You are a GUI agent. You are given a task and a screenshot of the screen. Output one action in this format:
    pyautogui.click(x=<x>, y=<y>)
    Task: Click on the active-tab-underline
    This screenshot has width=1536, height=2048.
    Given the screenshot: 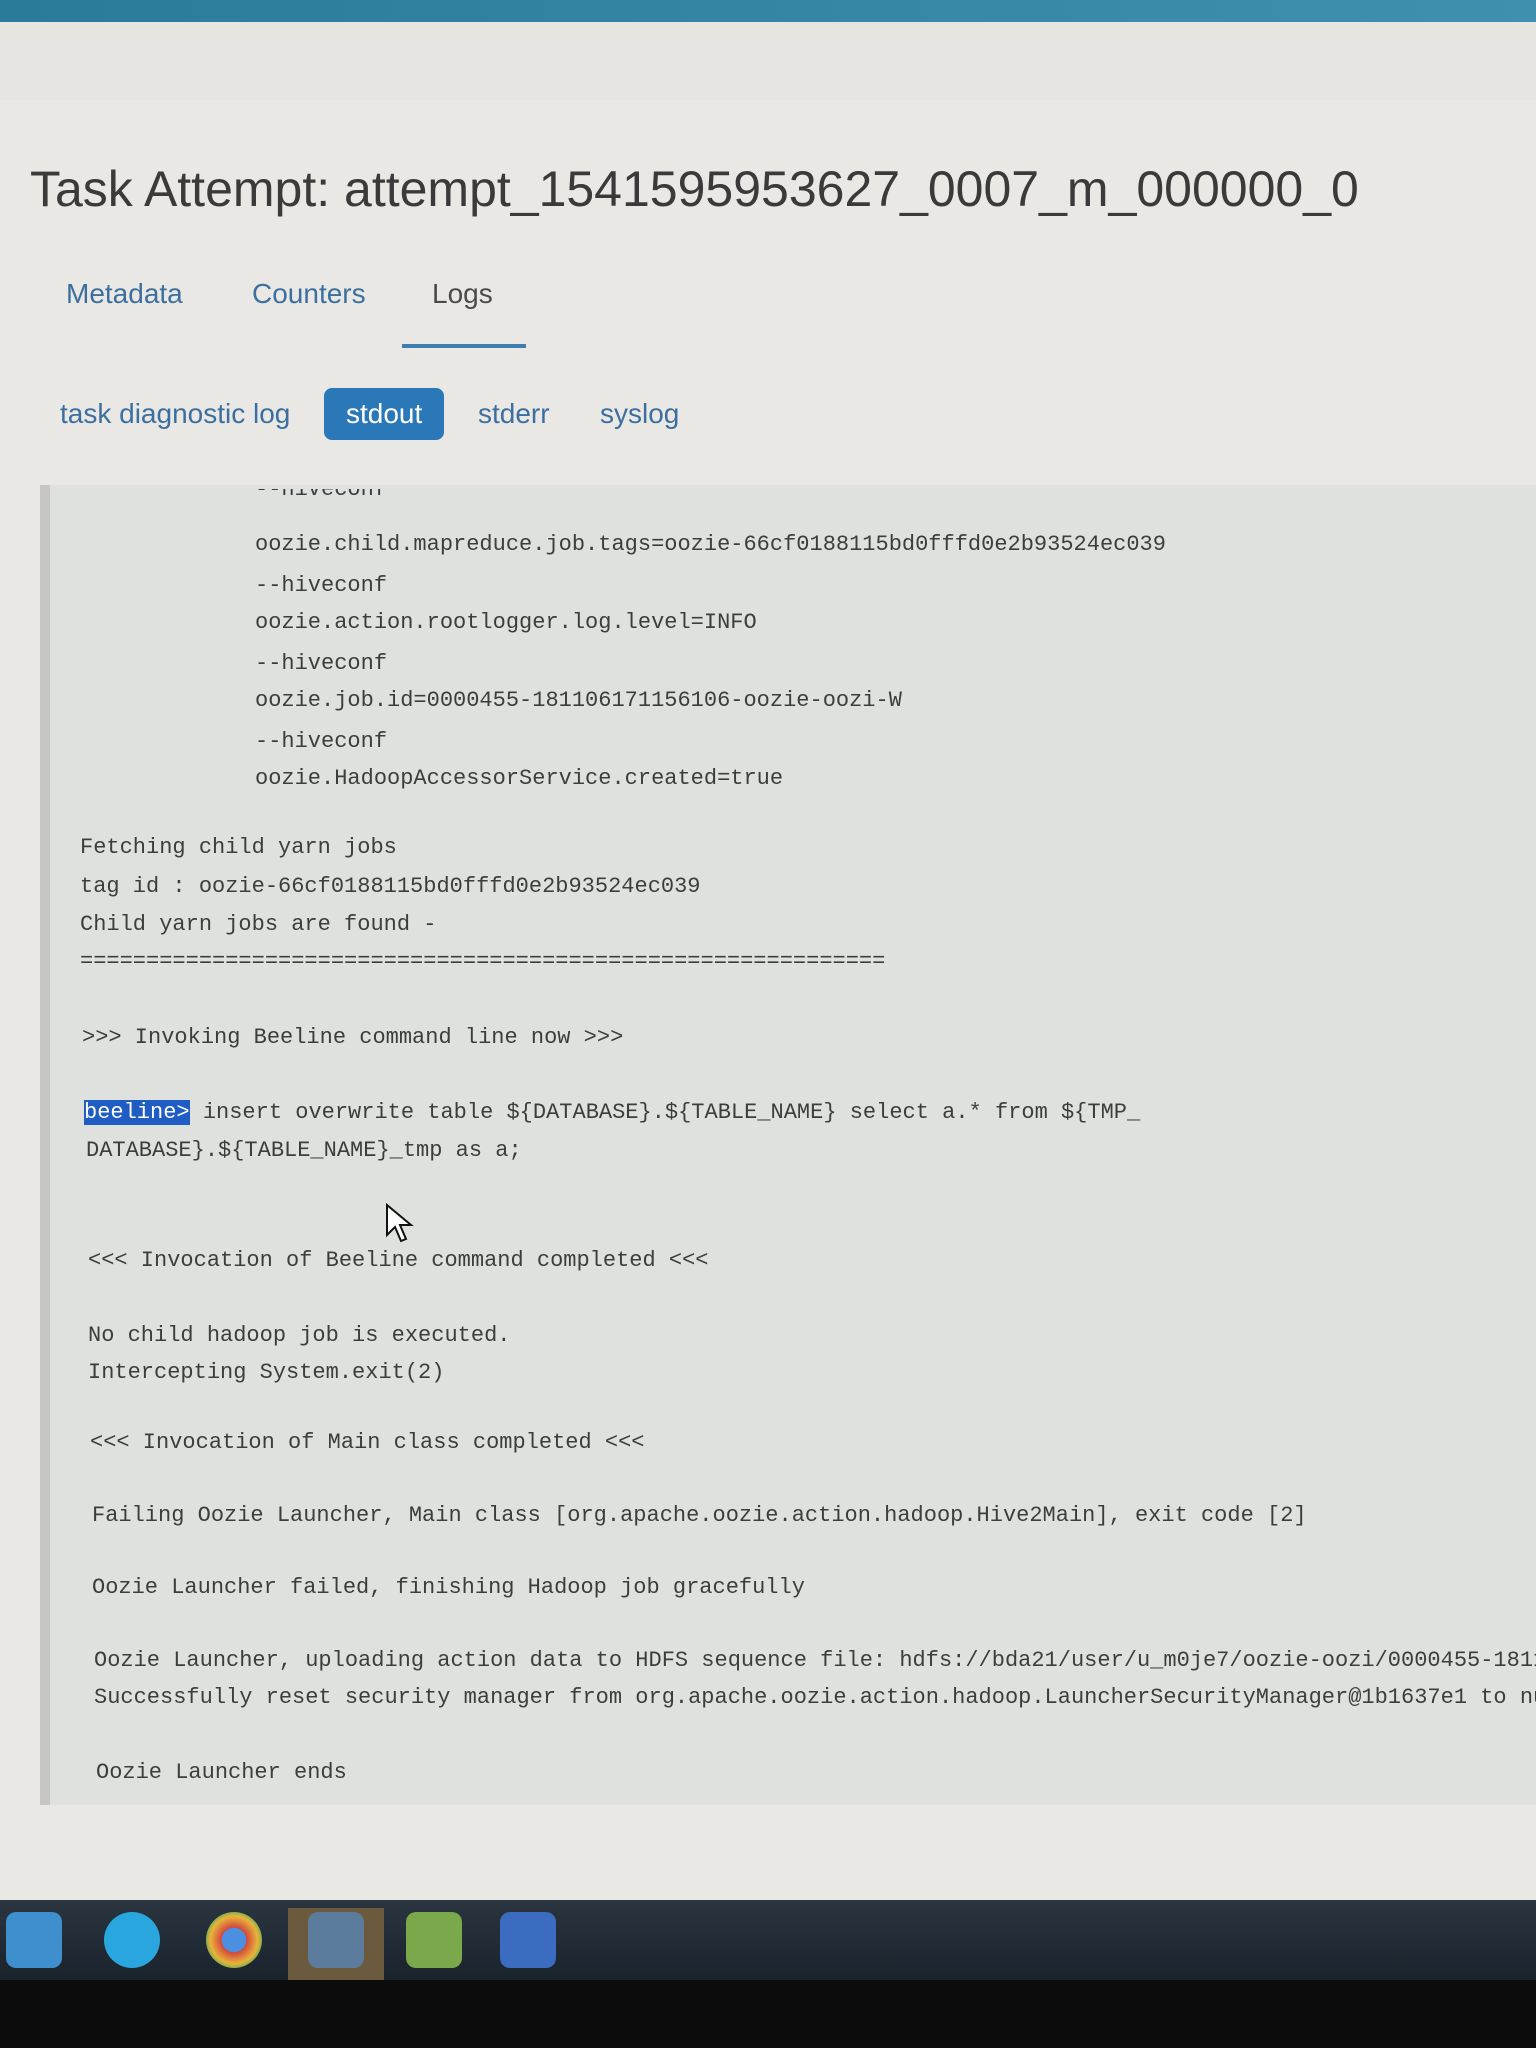 What is the action you would take?
    pyautogui.click(x=464, y=346)
    